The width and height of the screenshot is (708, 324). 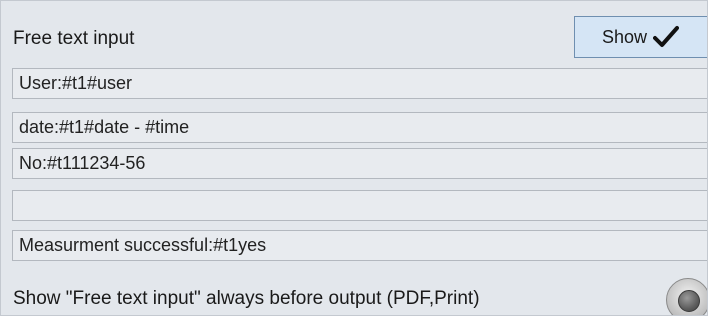 What do you see at coordinates (689, 301) in the screenshot?
I see `radio-toggle-icon` at bounding box center [689, 301].